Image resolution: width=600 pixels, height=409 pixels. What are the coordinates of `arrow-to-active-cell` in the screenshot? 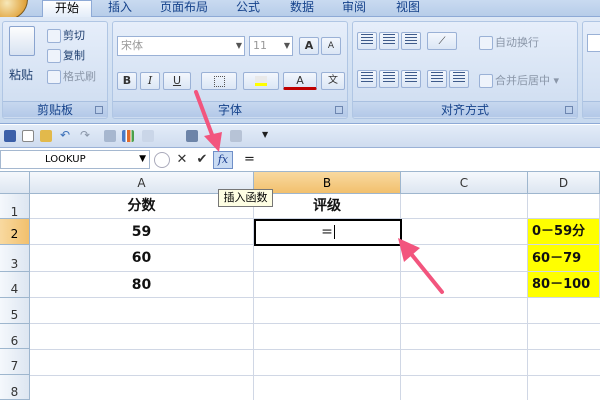 It's located at (421, 266).